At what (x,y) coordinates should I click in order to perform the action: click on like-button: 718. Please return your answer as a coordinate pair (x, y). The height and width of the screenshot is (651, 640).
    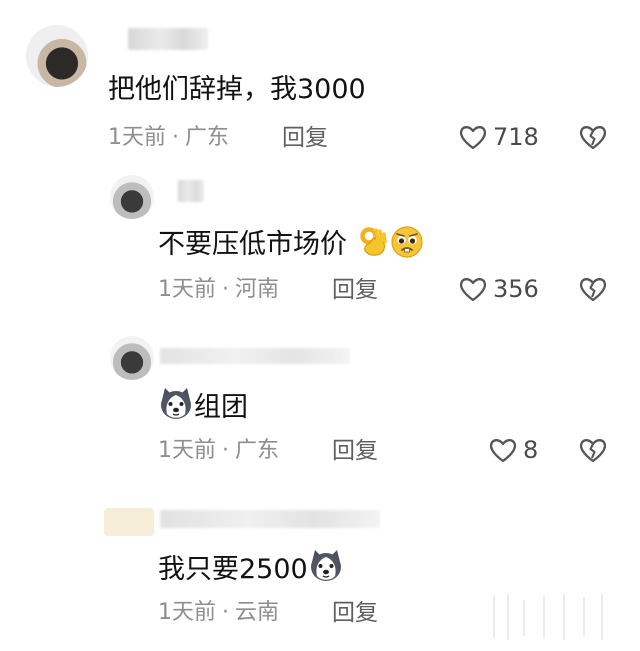
    Looking at the image, I should click on (498, 137).